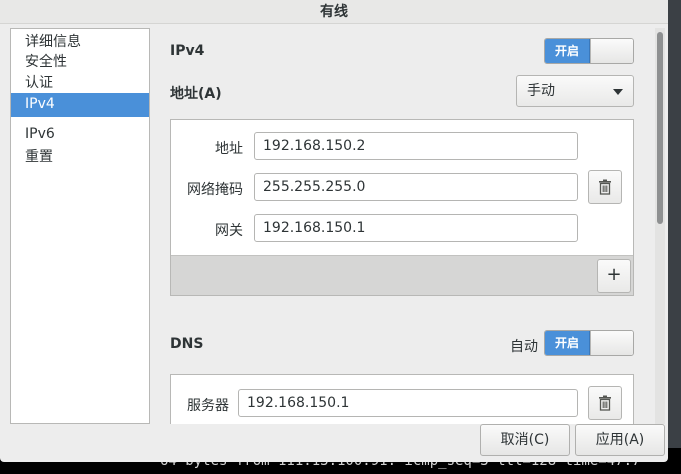 The image size is (681, 474). What do you see at coordinates (575, 91) in the screenshot?
I see `address-mode-dropdown: 手动` at bounding box center [575, 91].